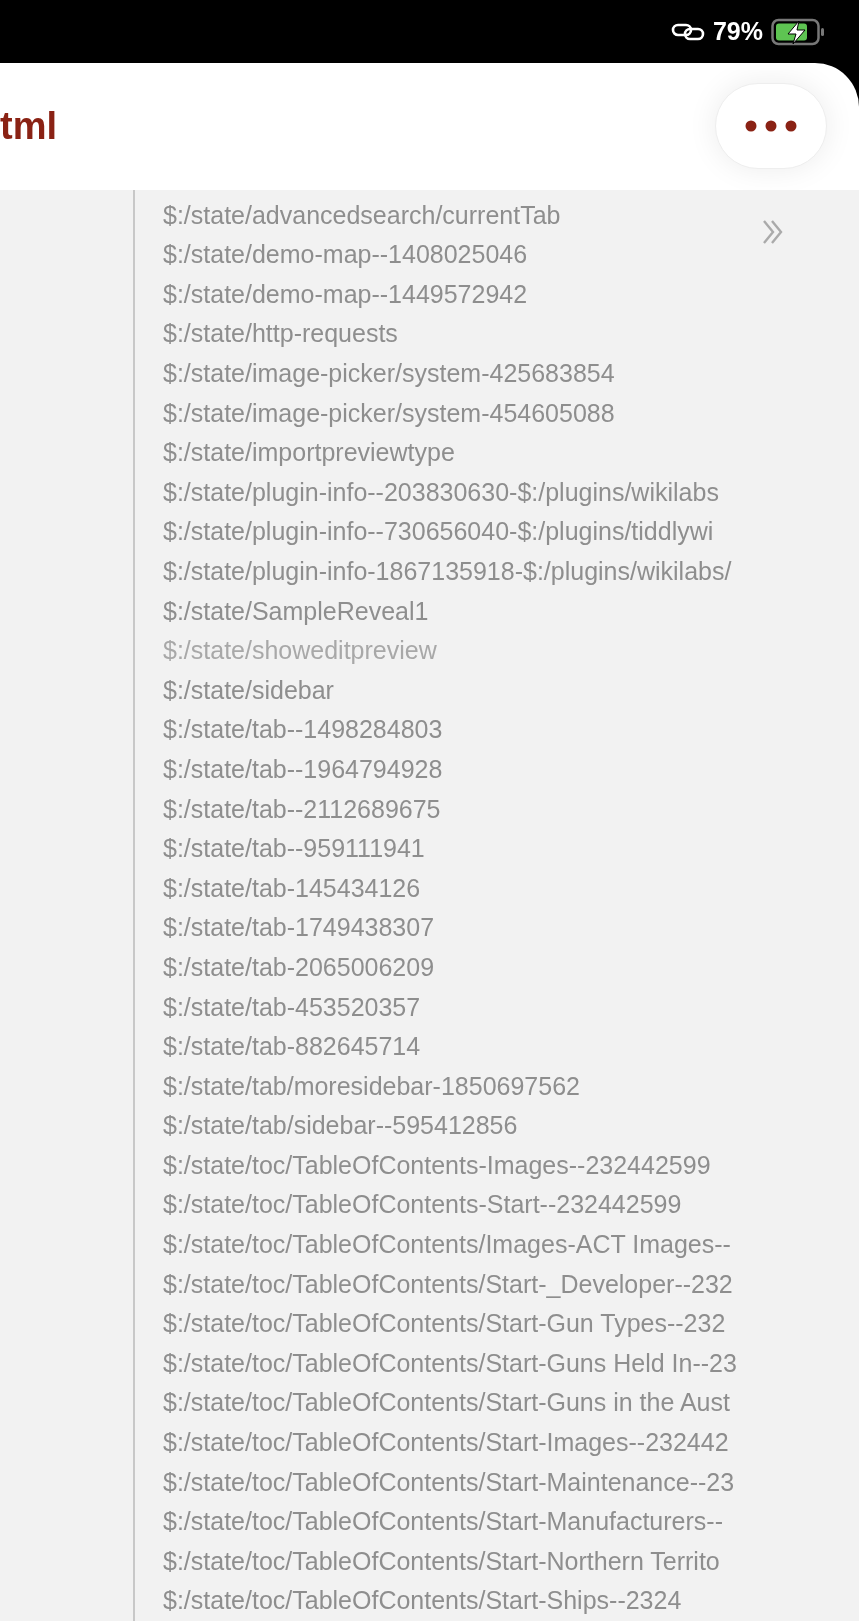  I want to click on tiddler-link: $:/state/toc/TableOfContents/Start-Guns in the Aust, so click(446, 1403).